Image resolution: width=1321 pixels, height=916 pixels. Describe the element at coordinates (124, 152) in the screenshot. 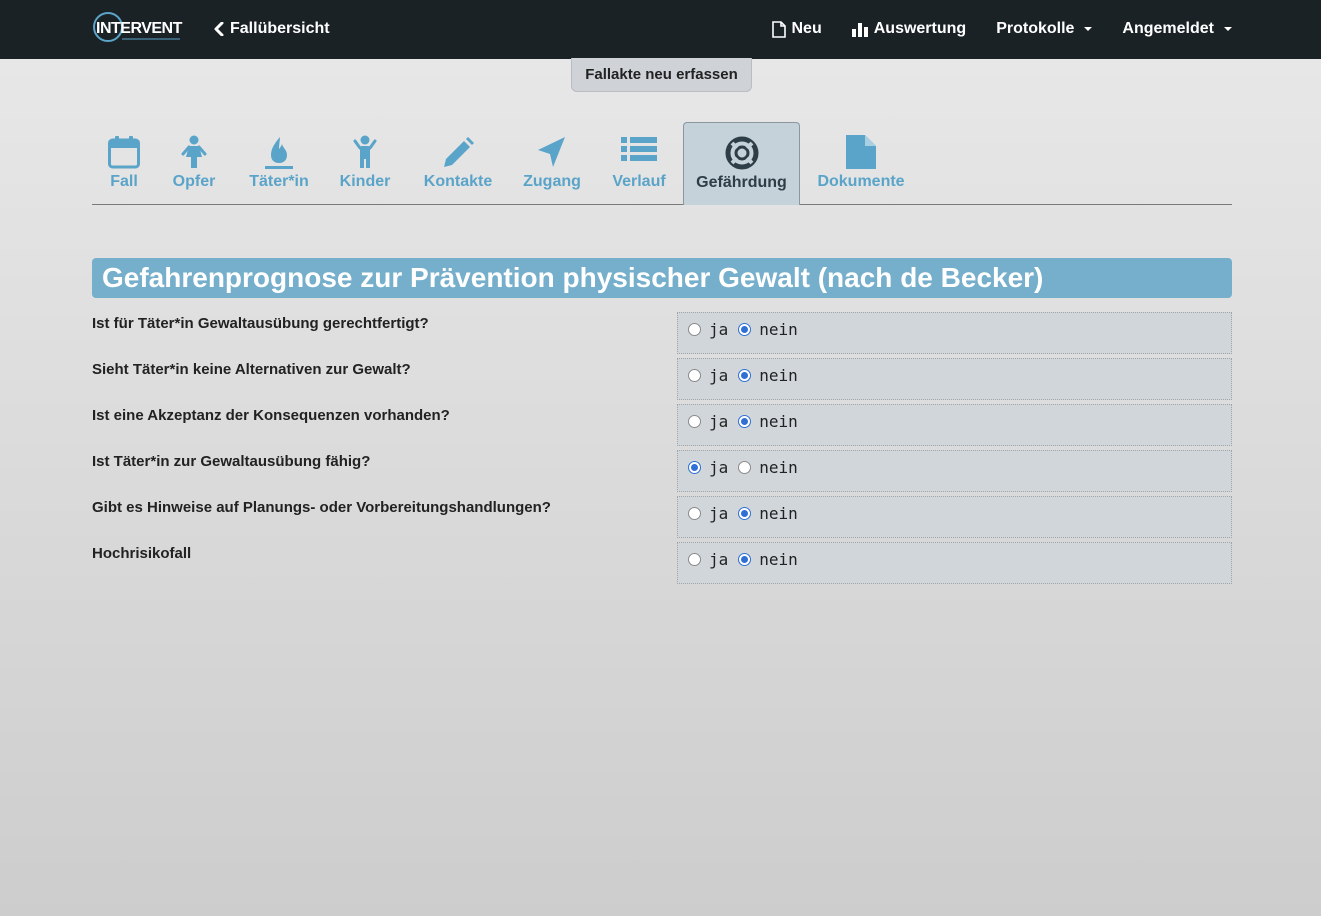

I see `calendar-icon` at that location.